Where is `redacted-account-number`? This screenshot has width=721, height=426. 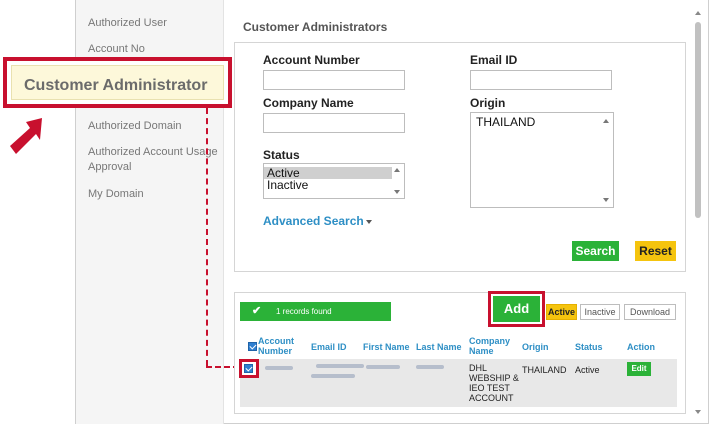
redacted-account-number is located at coordinates (279, 368).